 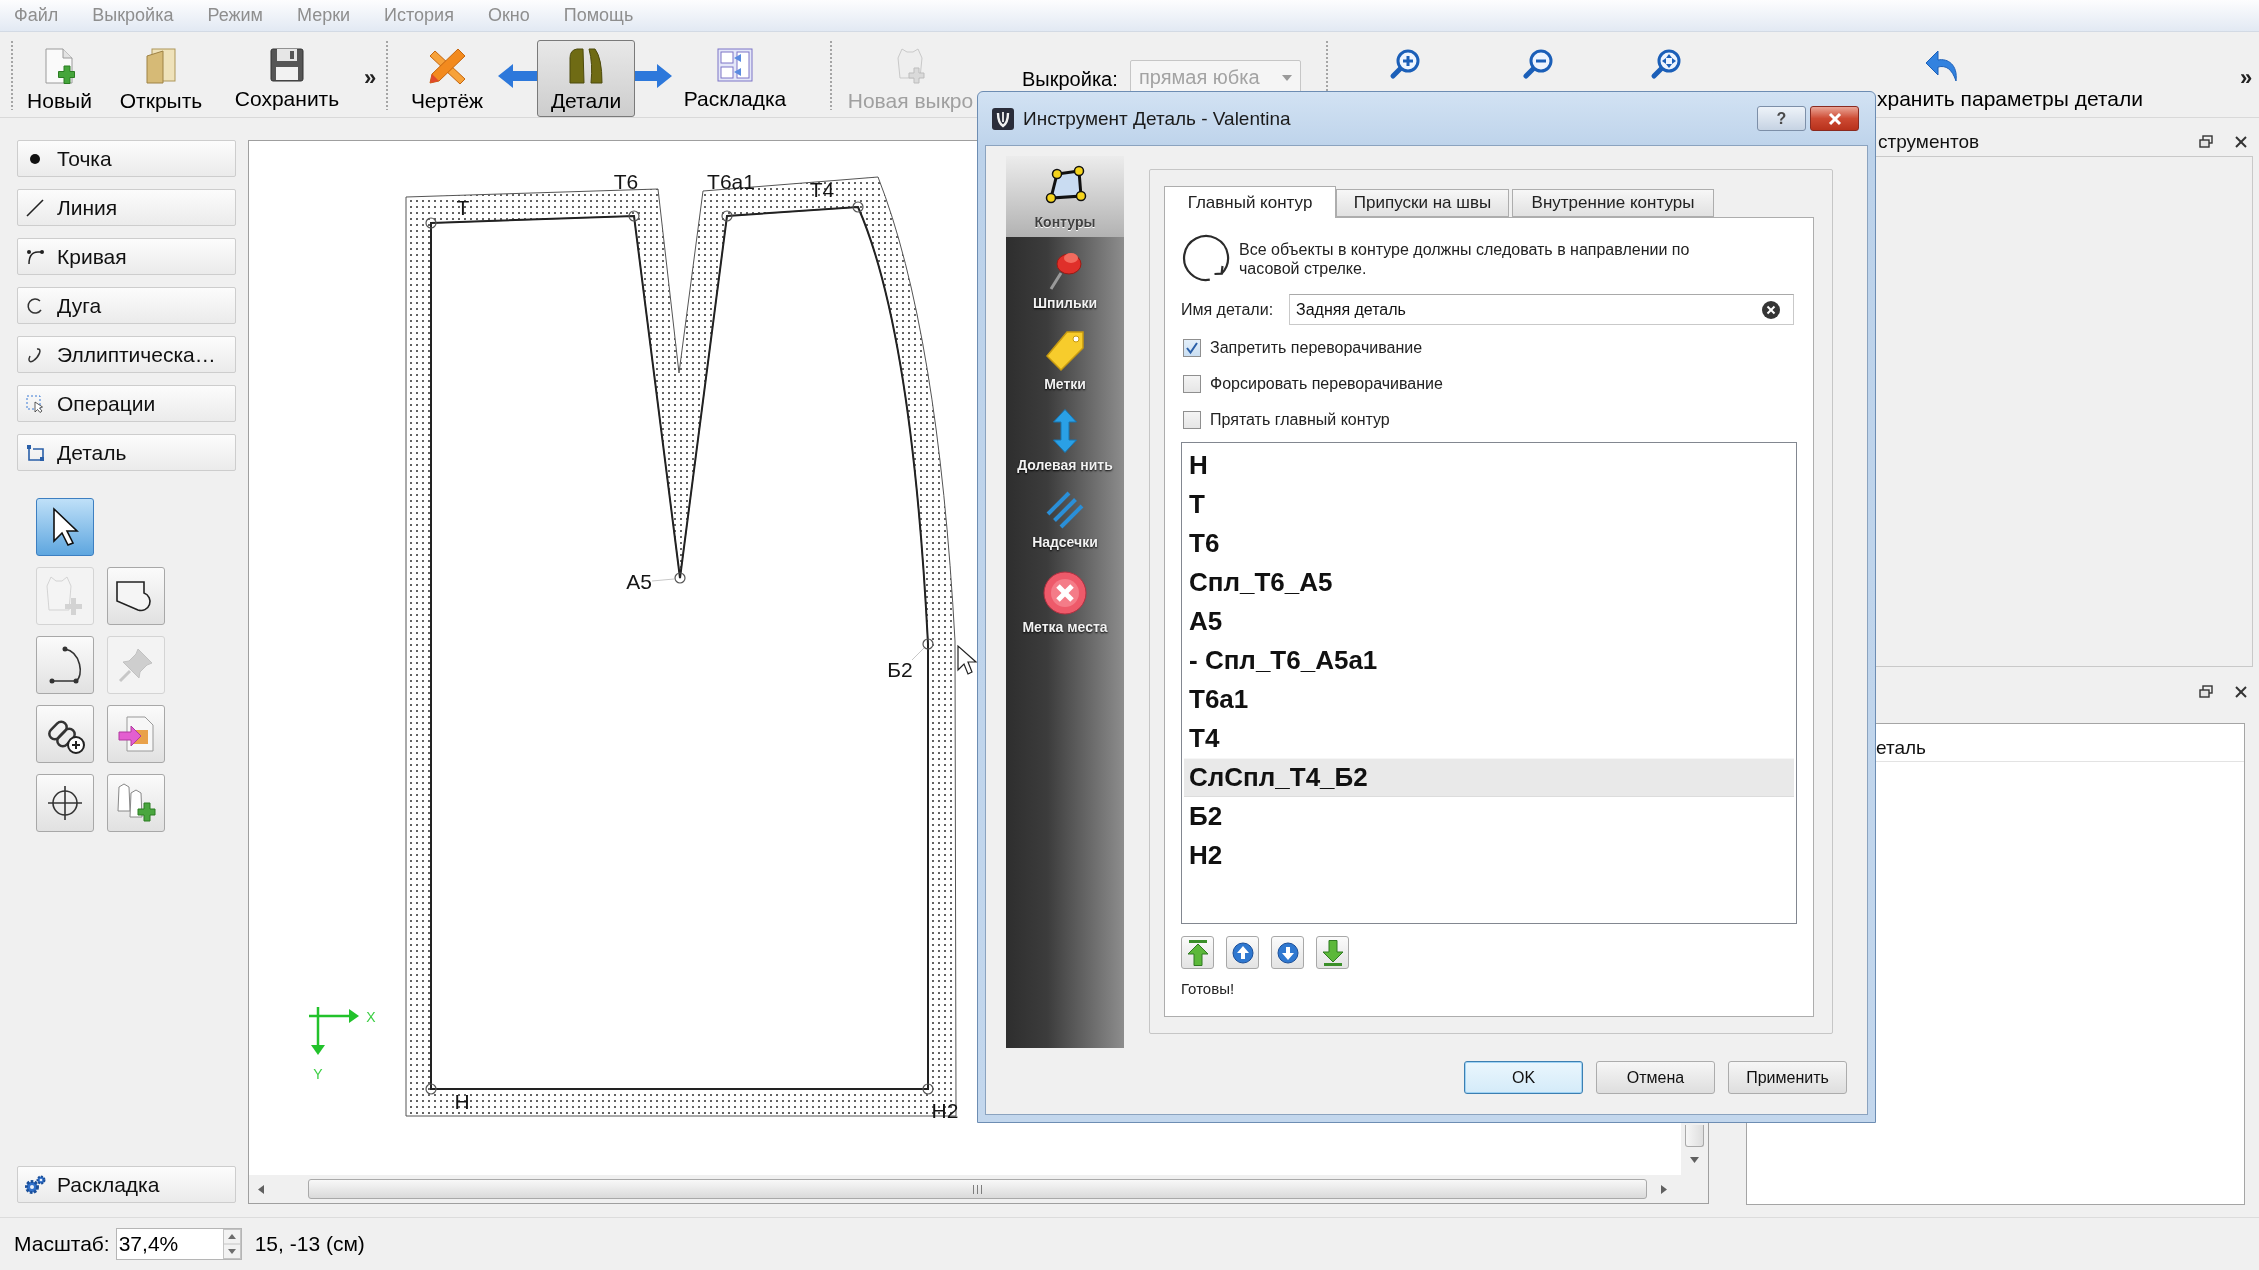 I want to click on check-icon, so click(x=1192, y=348).